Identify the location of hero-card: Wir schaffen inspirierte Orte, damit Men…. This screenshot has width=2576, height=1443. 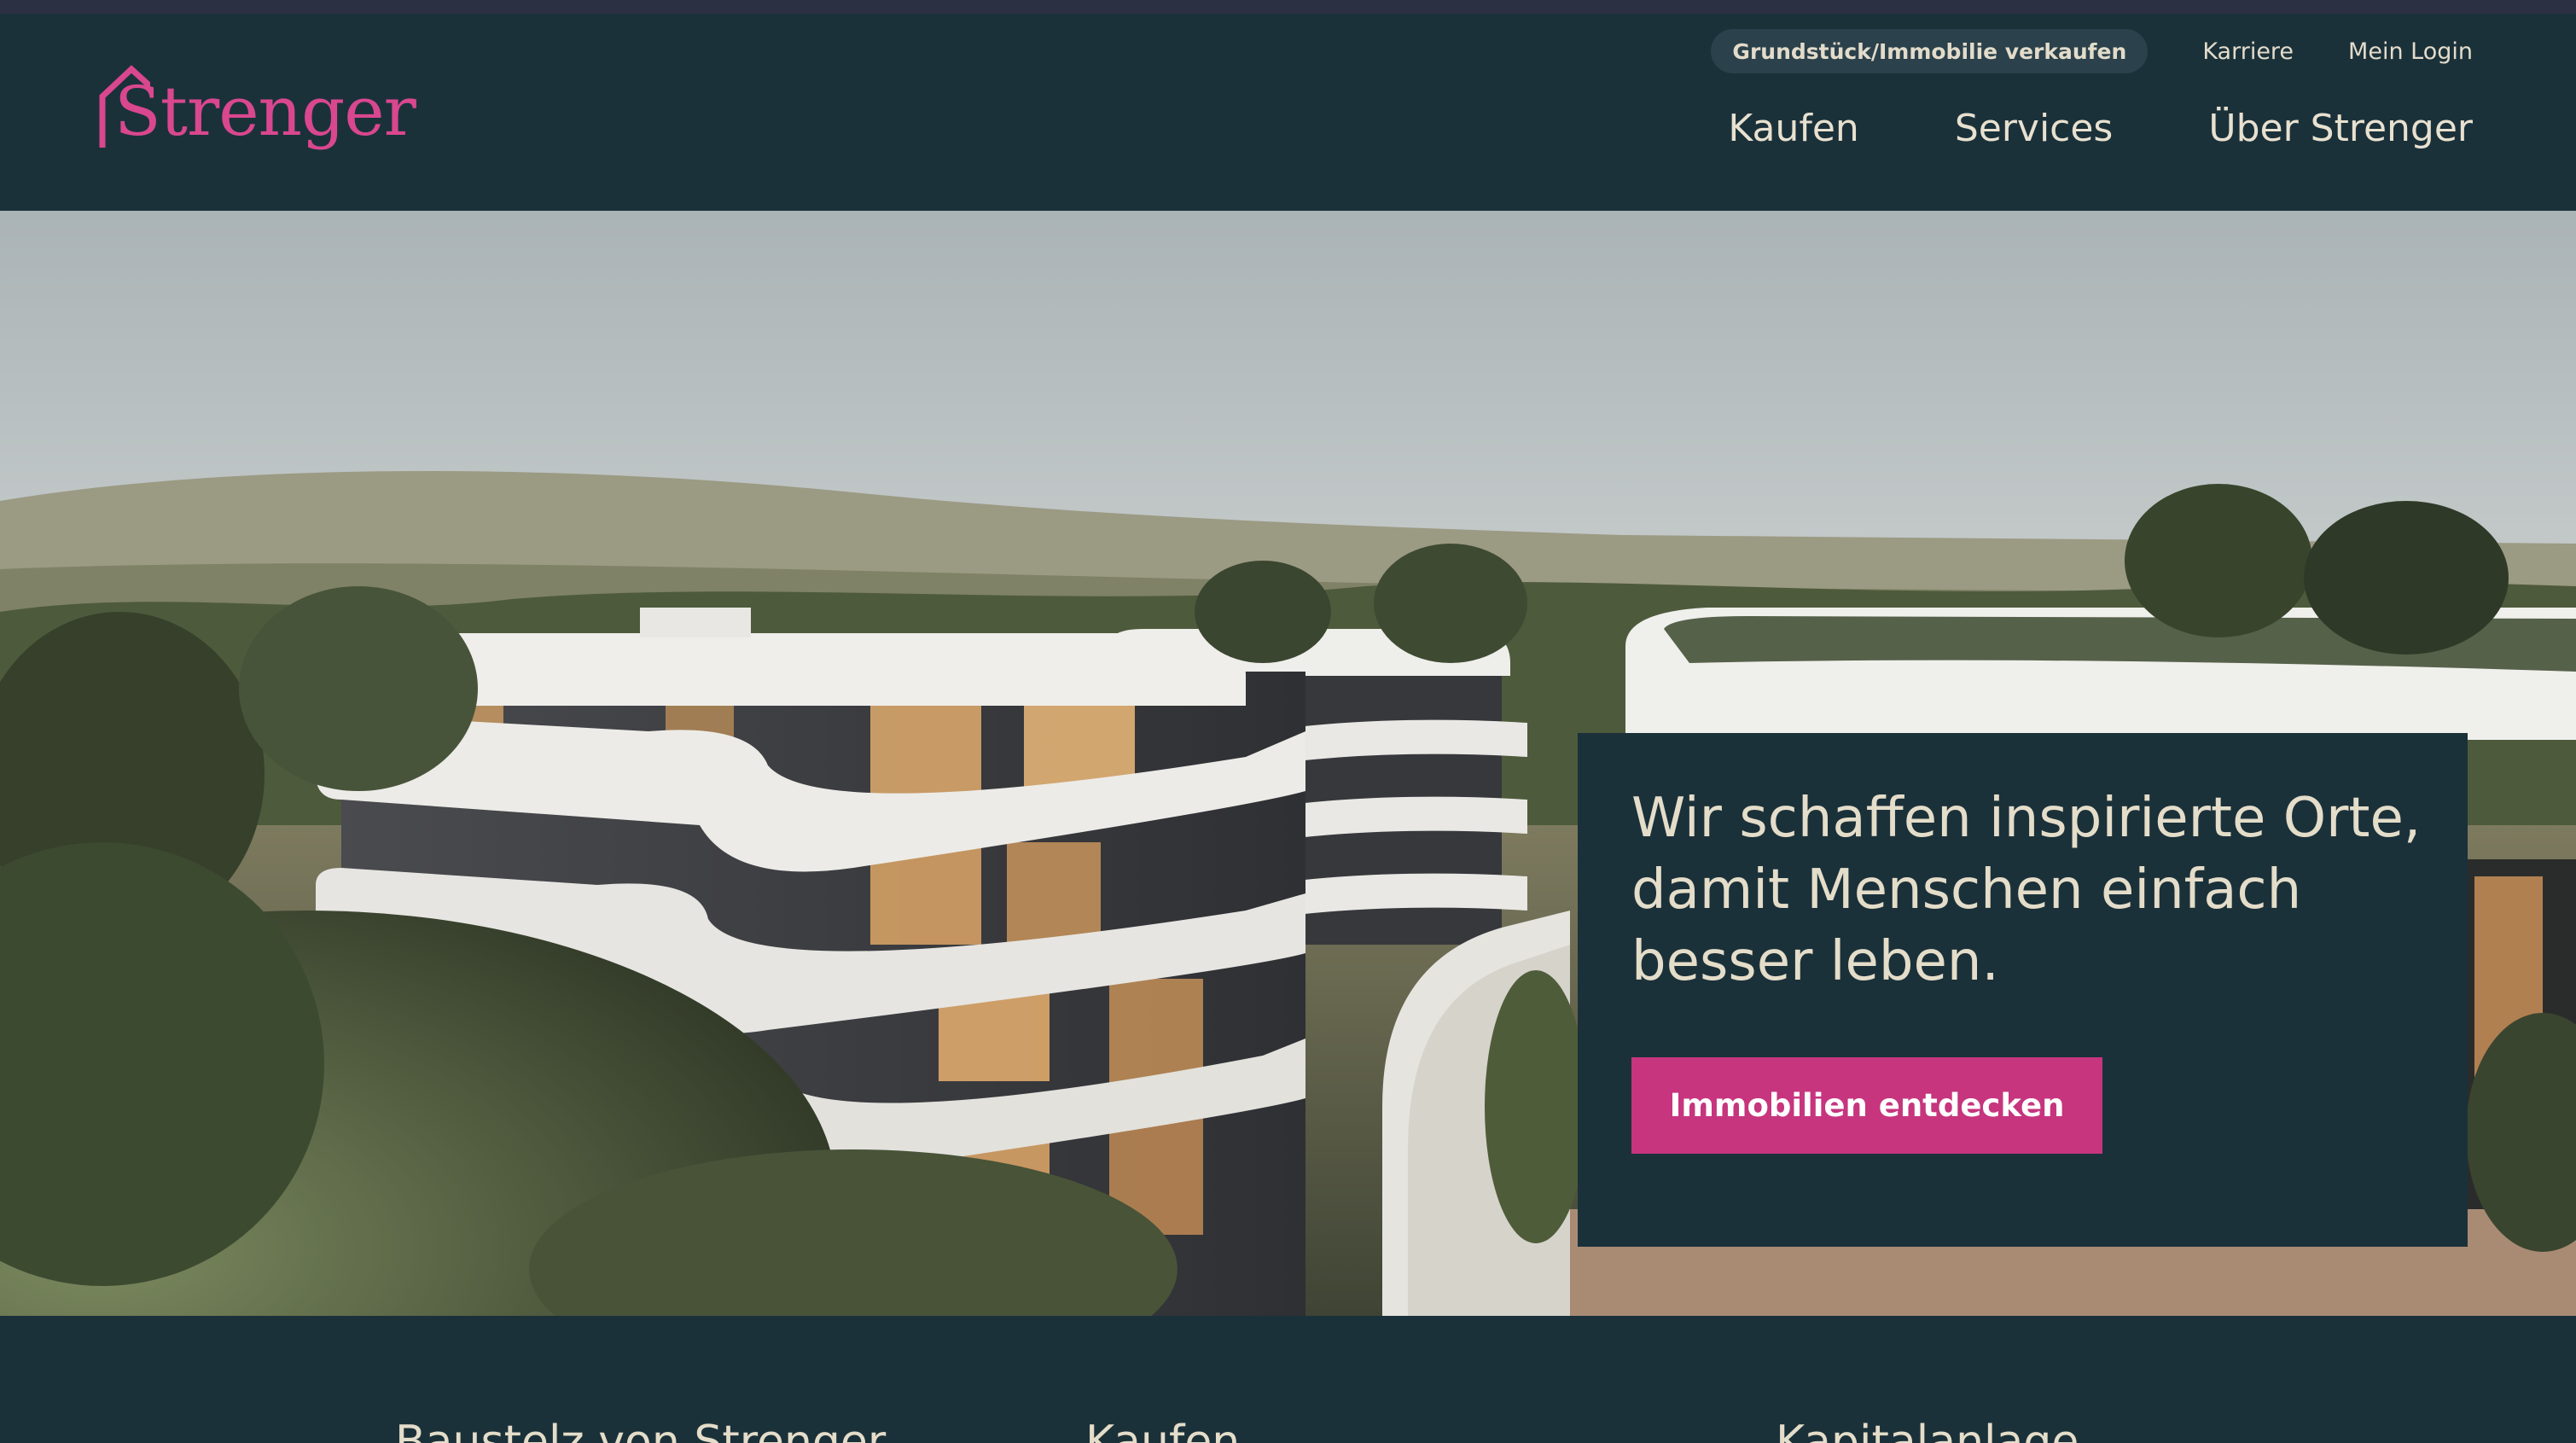
(2023, 990).